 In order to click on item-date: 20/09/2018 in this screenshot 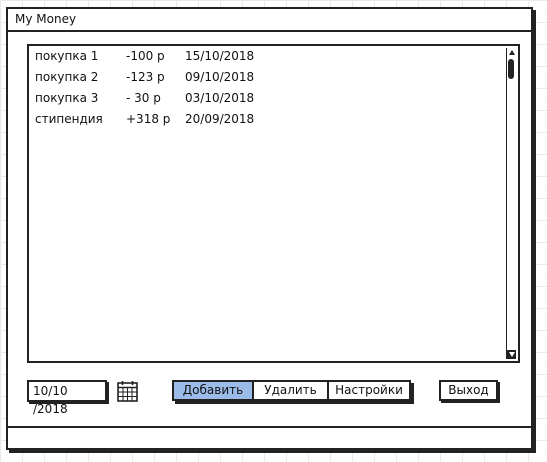, I will do `click(220, 119)`.